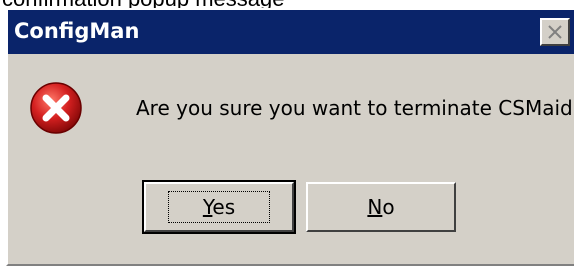 Image resolution: width=574 pixels, height=268 pixels. Describe the element at coordinates (388, 207) in the screenshot. I see `no-label-rest: o` at that location.